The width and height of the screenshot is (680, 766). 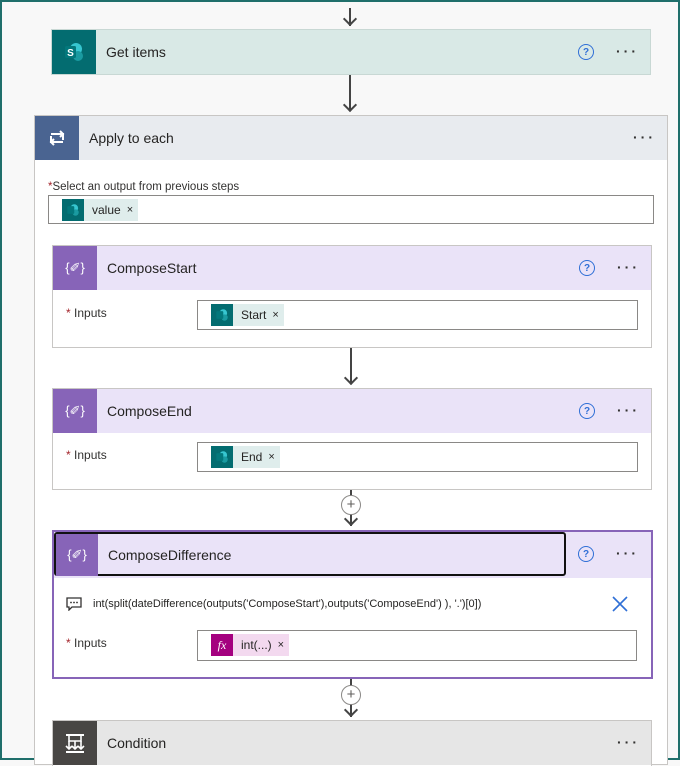 What do you see at coordinates (620, 606) in the screenshot?
I see `close-icon` at bounding box center [620, 606].